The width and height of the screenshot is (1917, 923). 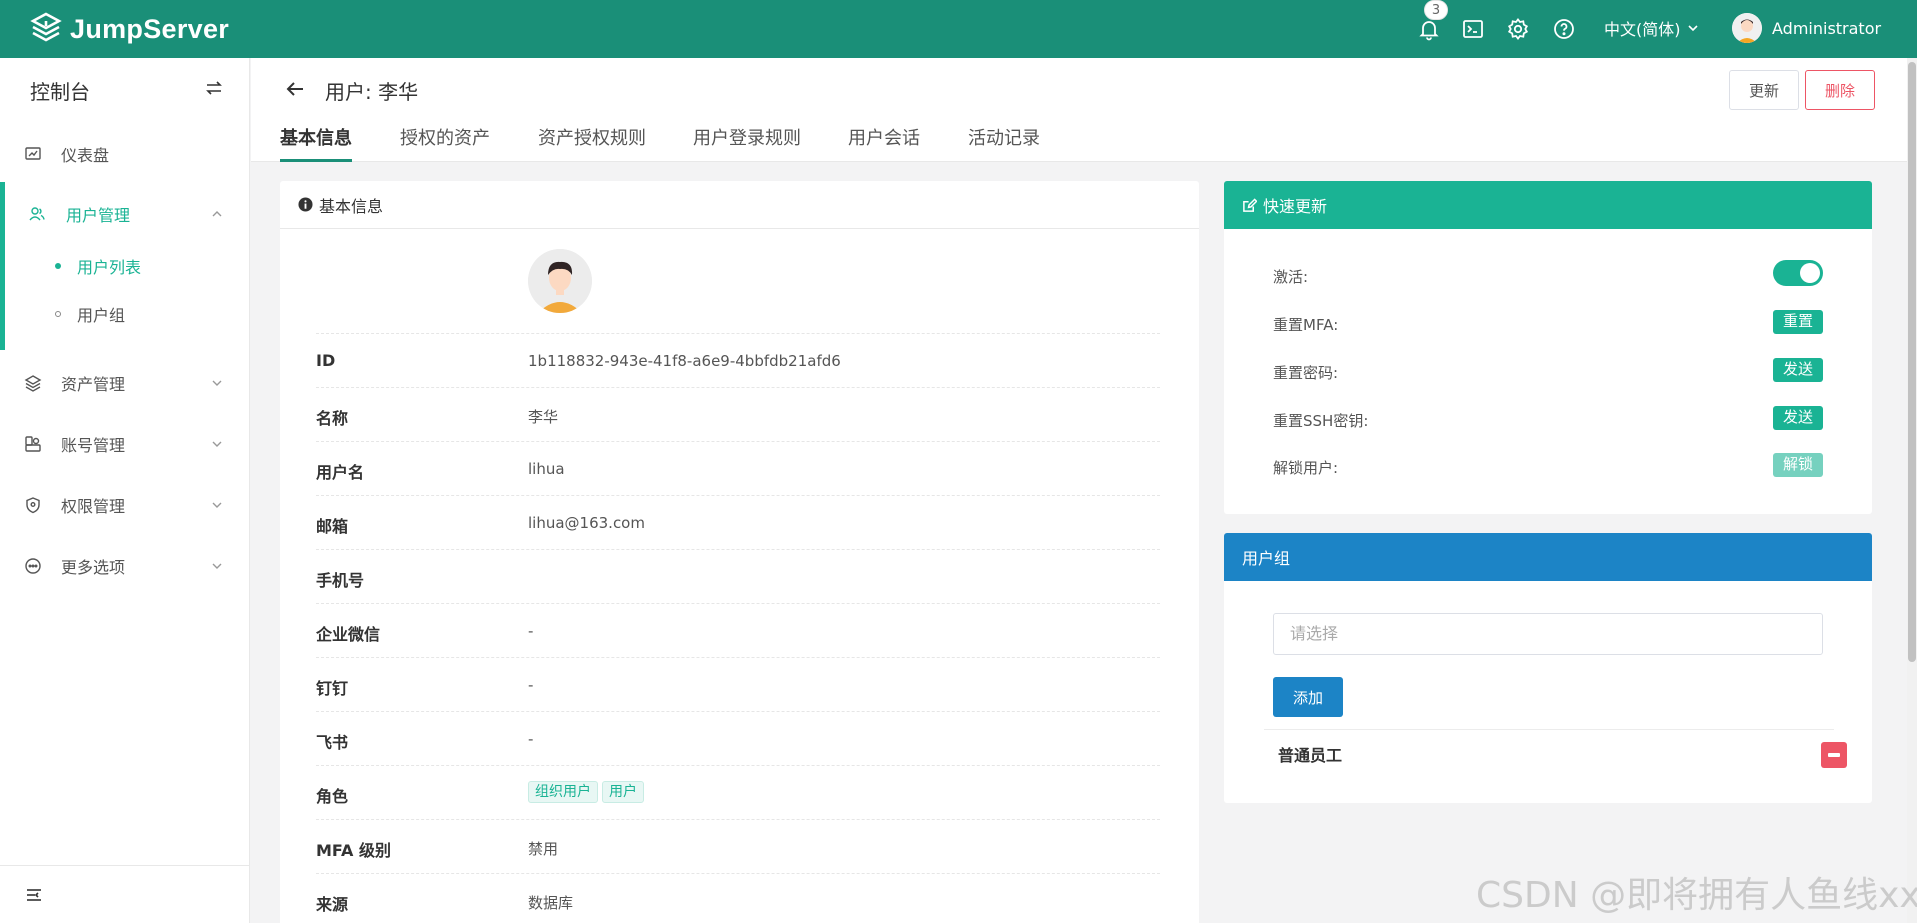 I want to click on send-reset-password-button: 发送, so click(x=1797, y=370).